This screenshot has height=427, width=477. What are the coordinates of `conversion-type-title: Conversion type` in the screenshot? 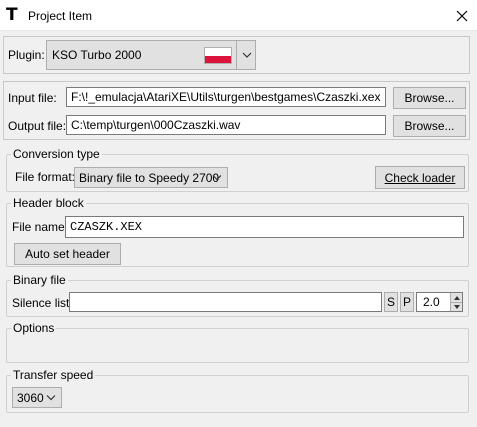 It's located at (56, 154).